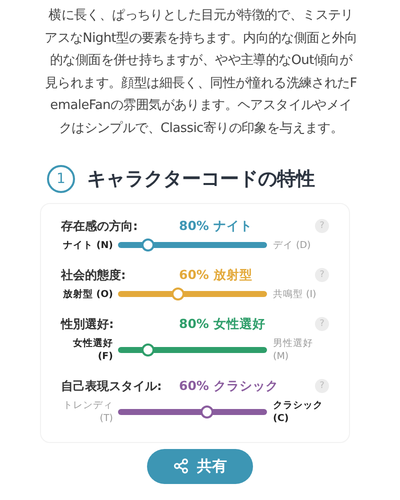 This screenshot has width=400, height=500. Describe the element at coordinates (200, 466) in the screenshot. I see `share-button: 共有` at that location.